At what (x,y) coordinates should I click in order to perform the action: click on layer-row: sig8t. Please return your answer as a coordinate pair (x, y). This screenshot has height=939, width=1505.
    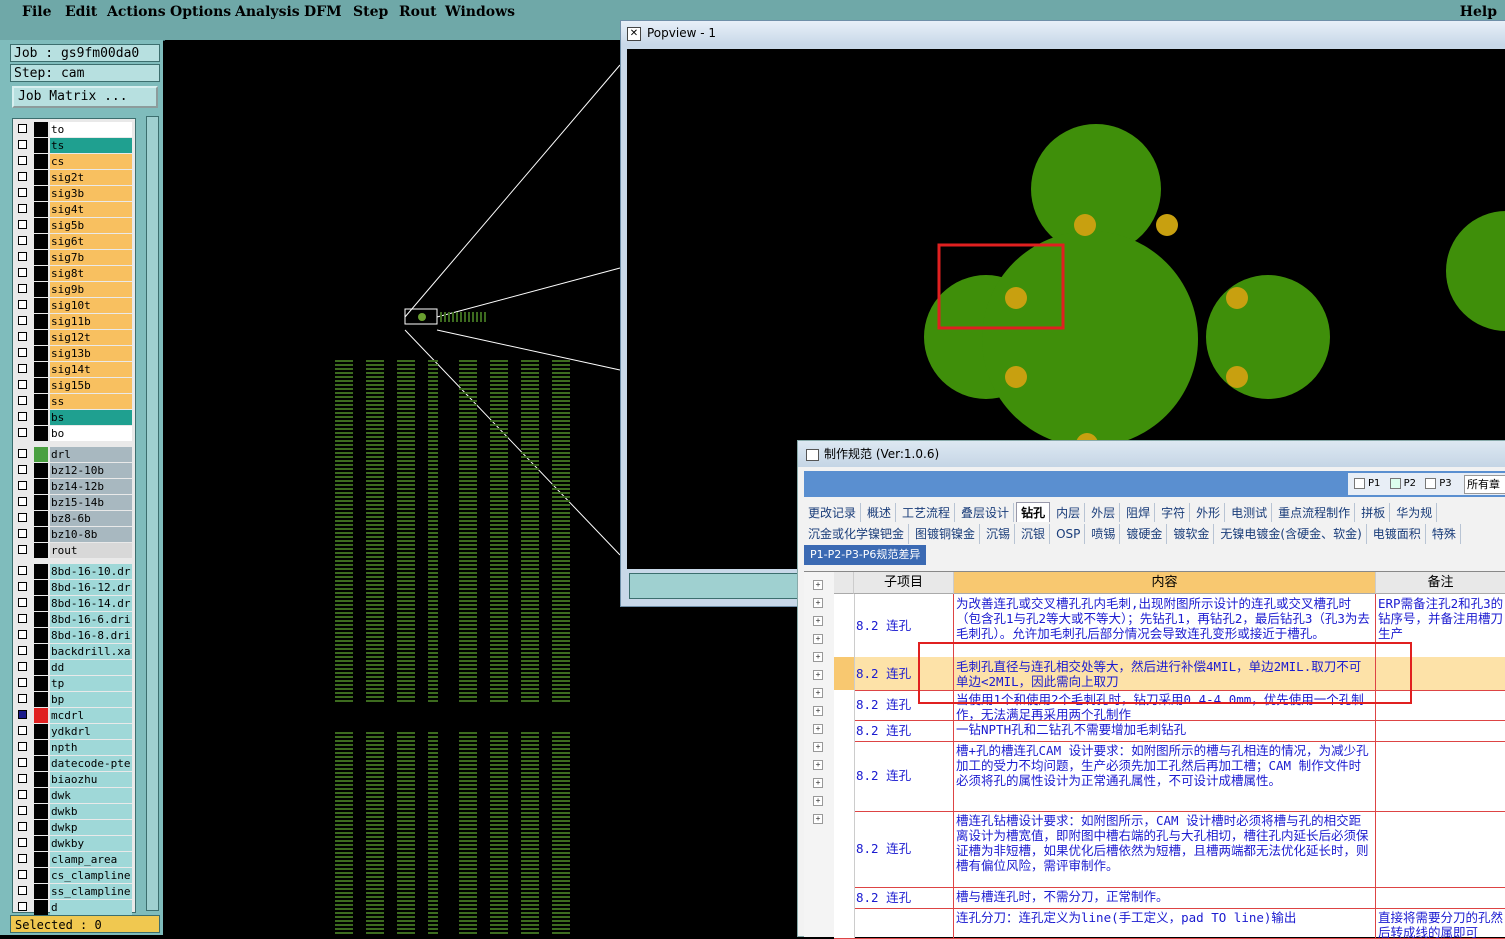
    Looking at the image, I should click on (74, 273).